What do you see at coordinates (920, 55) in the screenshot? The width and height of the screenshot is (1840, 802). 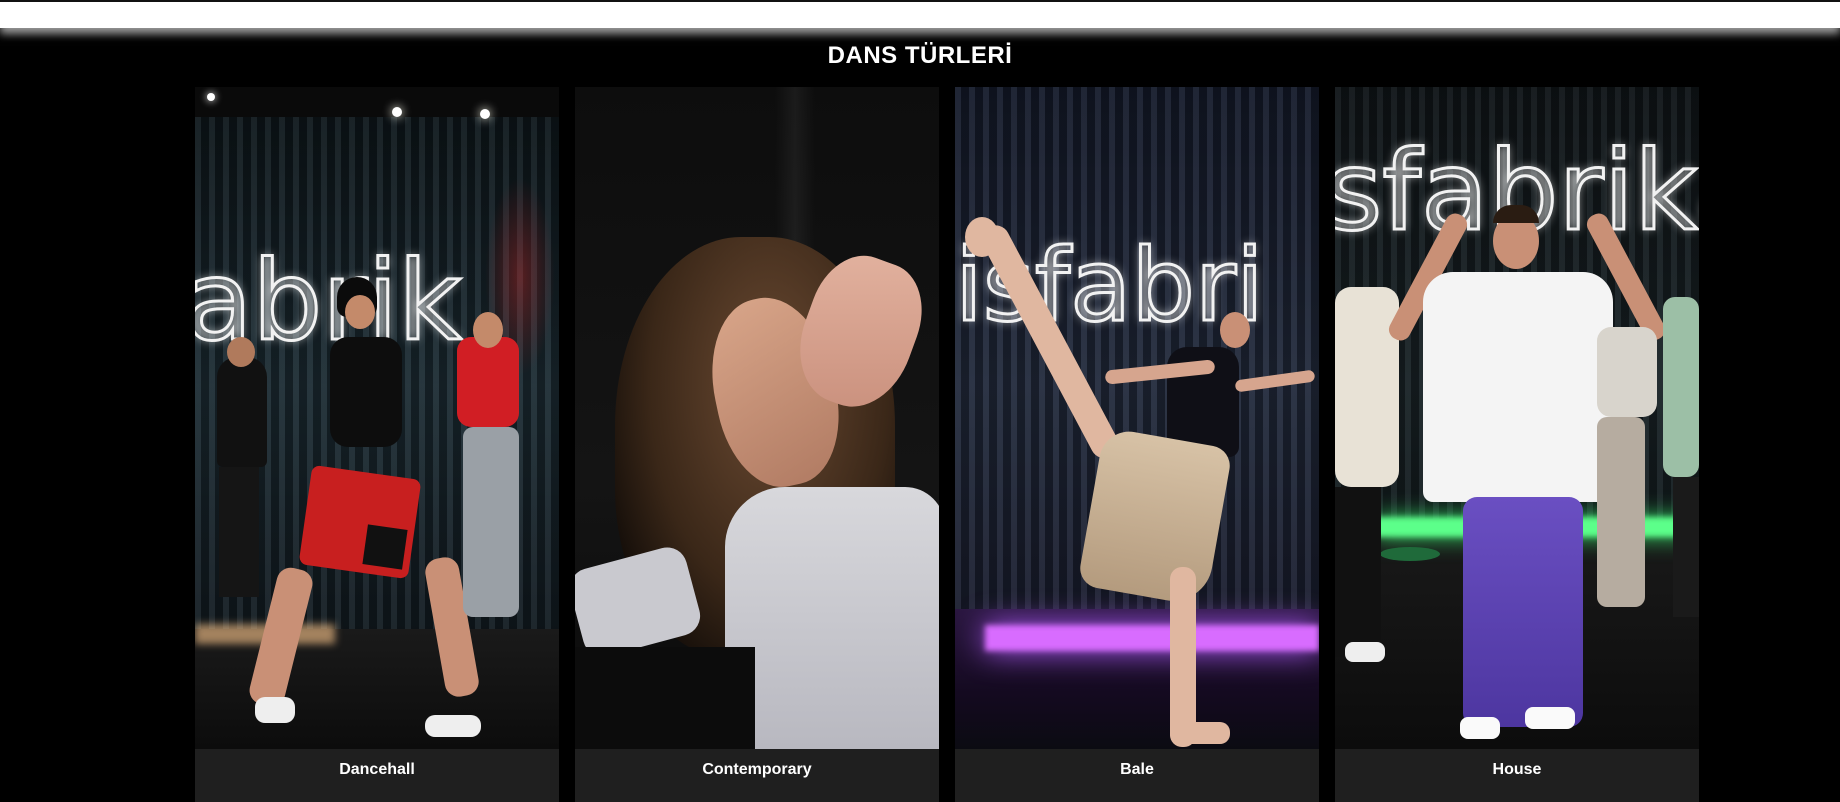 I see `section-title: DANS TÜRLERİ` at bounding box center [920, 55].